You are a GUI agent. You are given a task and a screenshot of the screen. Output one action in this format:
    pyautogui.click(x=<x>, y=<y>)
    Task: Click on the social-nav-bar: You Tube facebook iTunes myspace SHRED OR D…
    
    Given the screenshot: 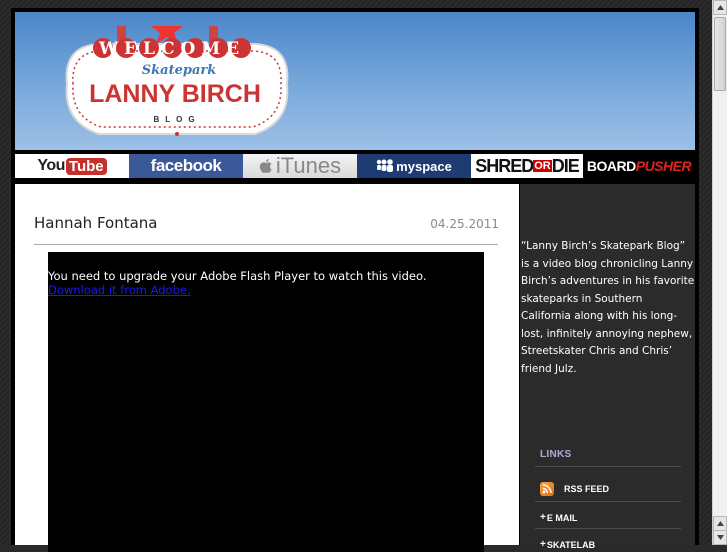 What is the action you would take?
    pyautogui.click(x=355, y=165)
    